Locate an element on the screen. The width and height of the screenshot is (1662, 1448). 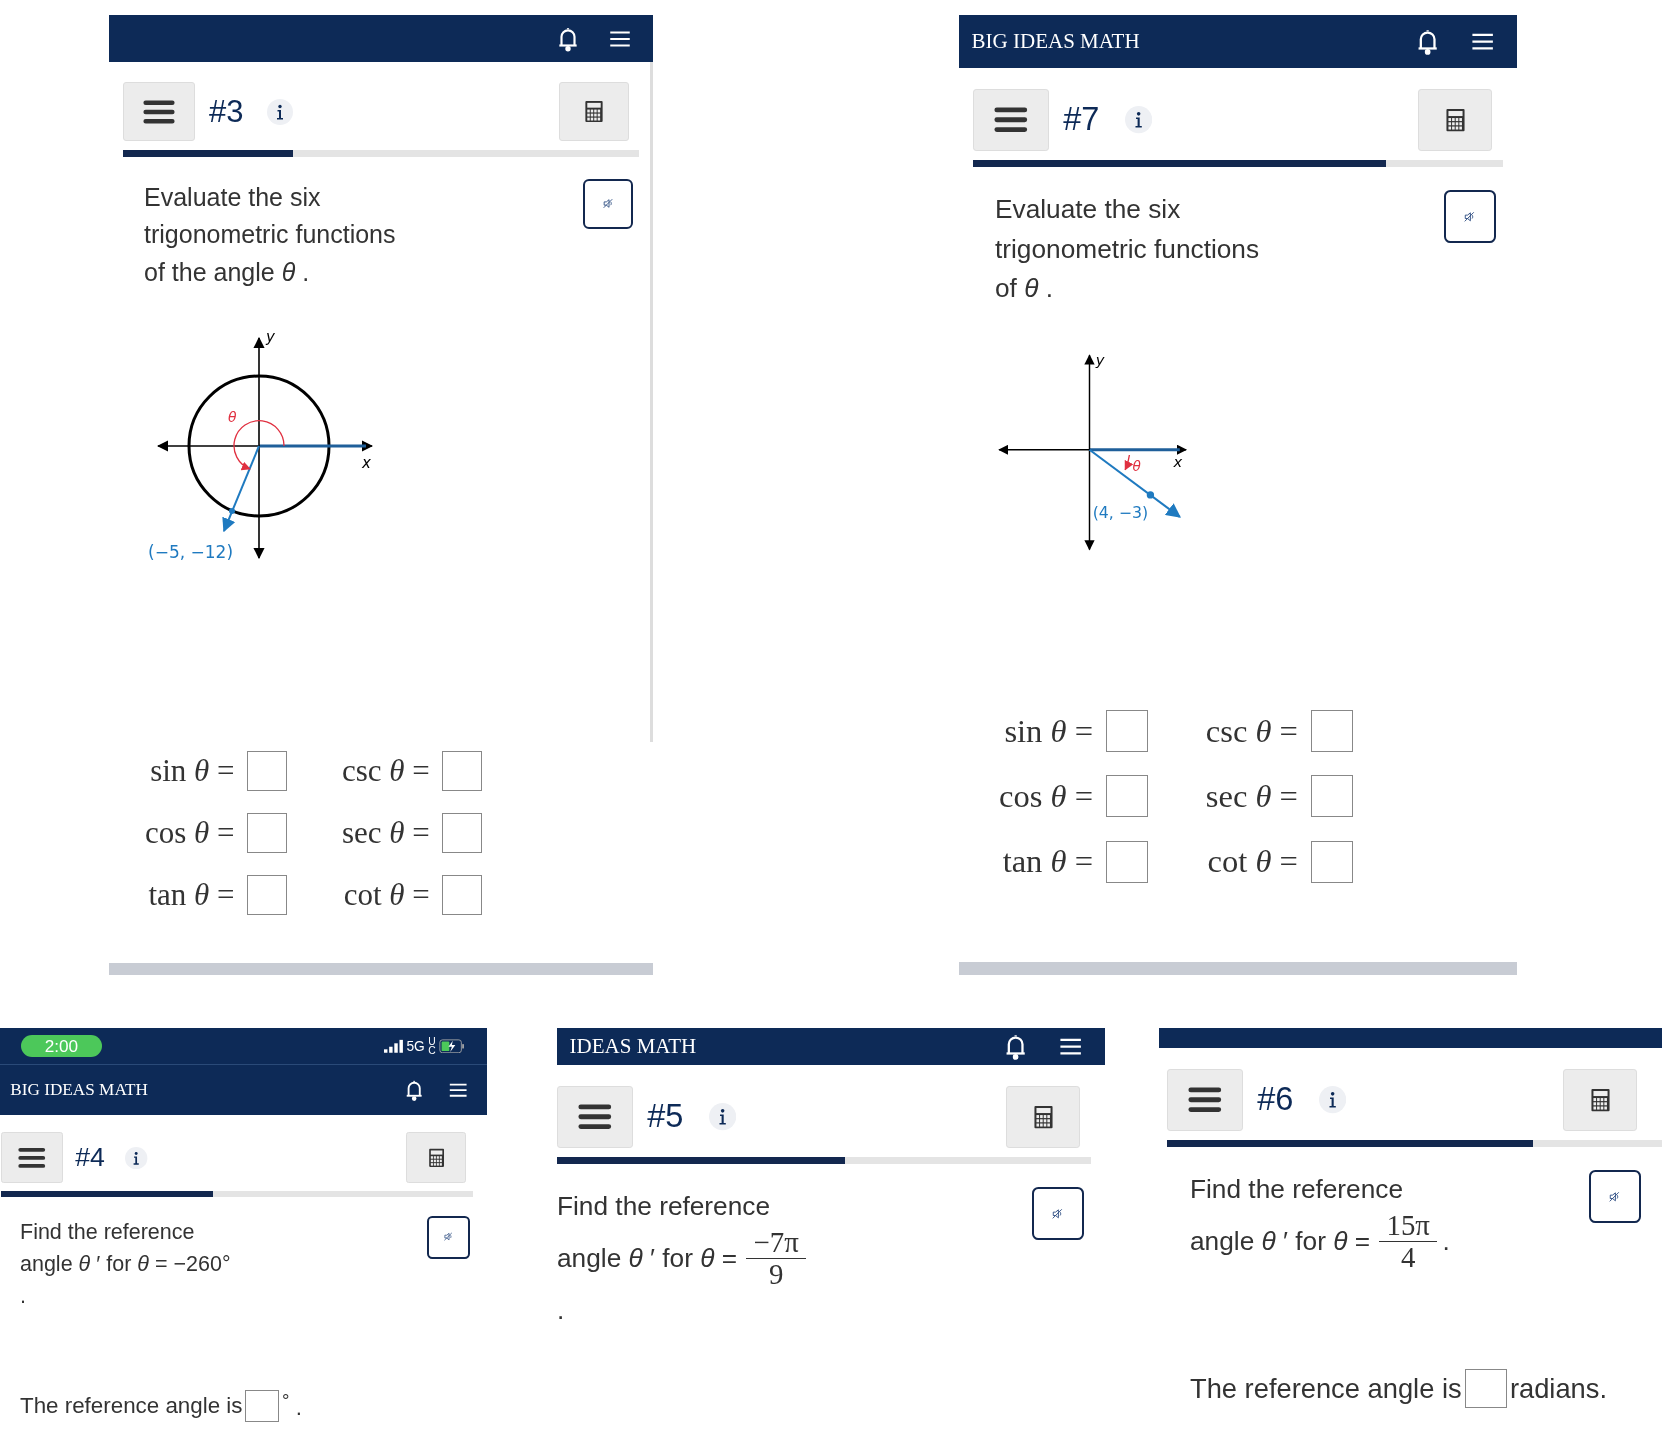
answer-unit: $^{°}$ . is located at coordinates (292, 1406).